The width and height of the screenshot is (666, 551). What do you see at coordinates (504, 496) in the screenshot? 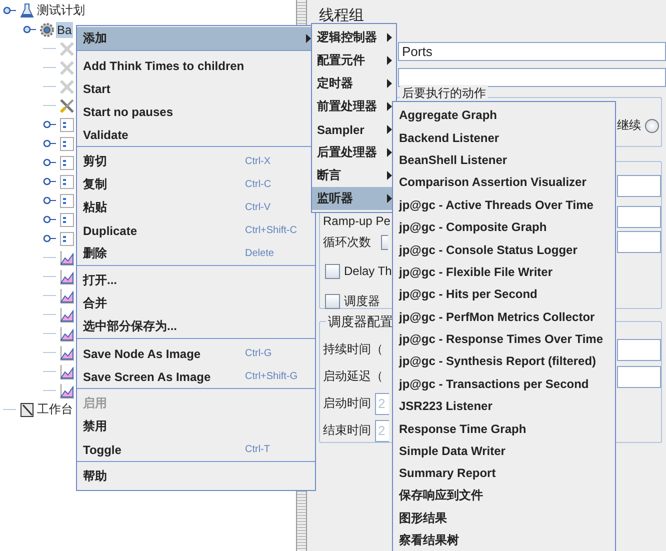
I see `menu-item: 保存响应到文件` at bounding box center [504, 496].